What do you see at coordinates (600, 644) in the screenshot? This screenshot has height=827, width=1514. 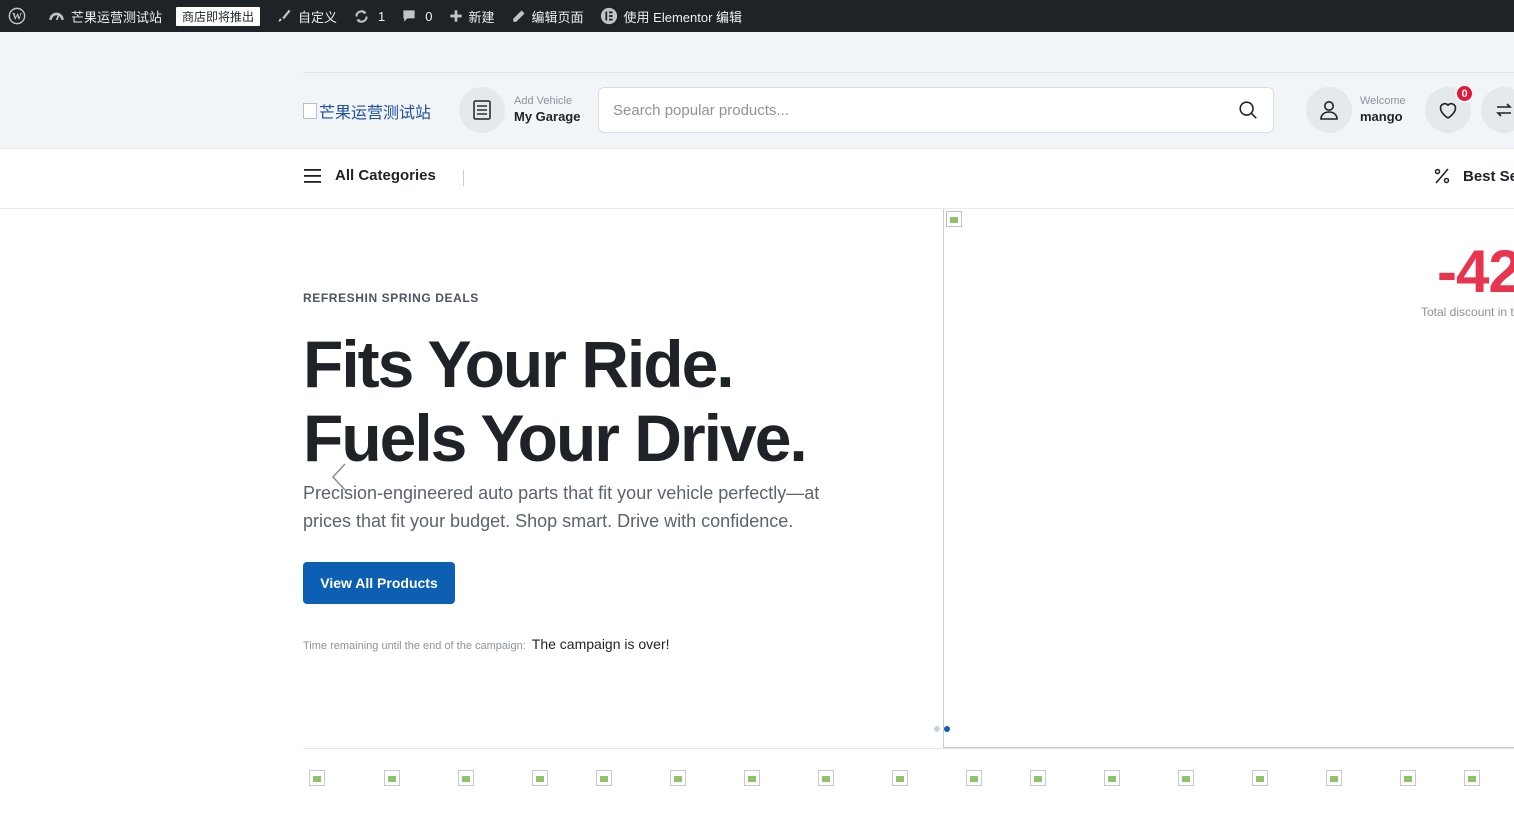 I see `timer-value: The campaign is over!` at bounding box center [600, 644].